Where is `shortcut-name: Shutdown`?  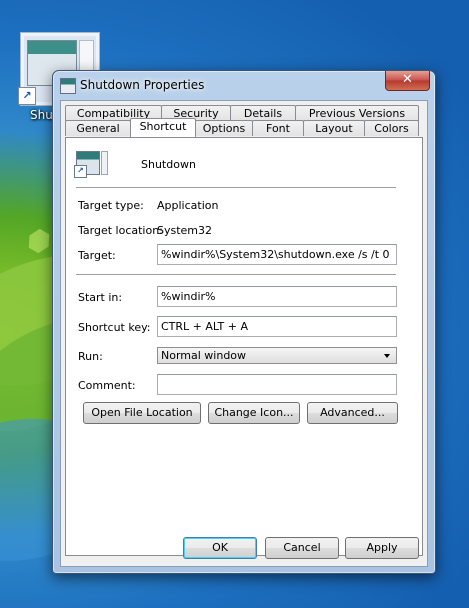
shortcut-name: Shutdown is located at coordinates (168, 164).